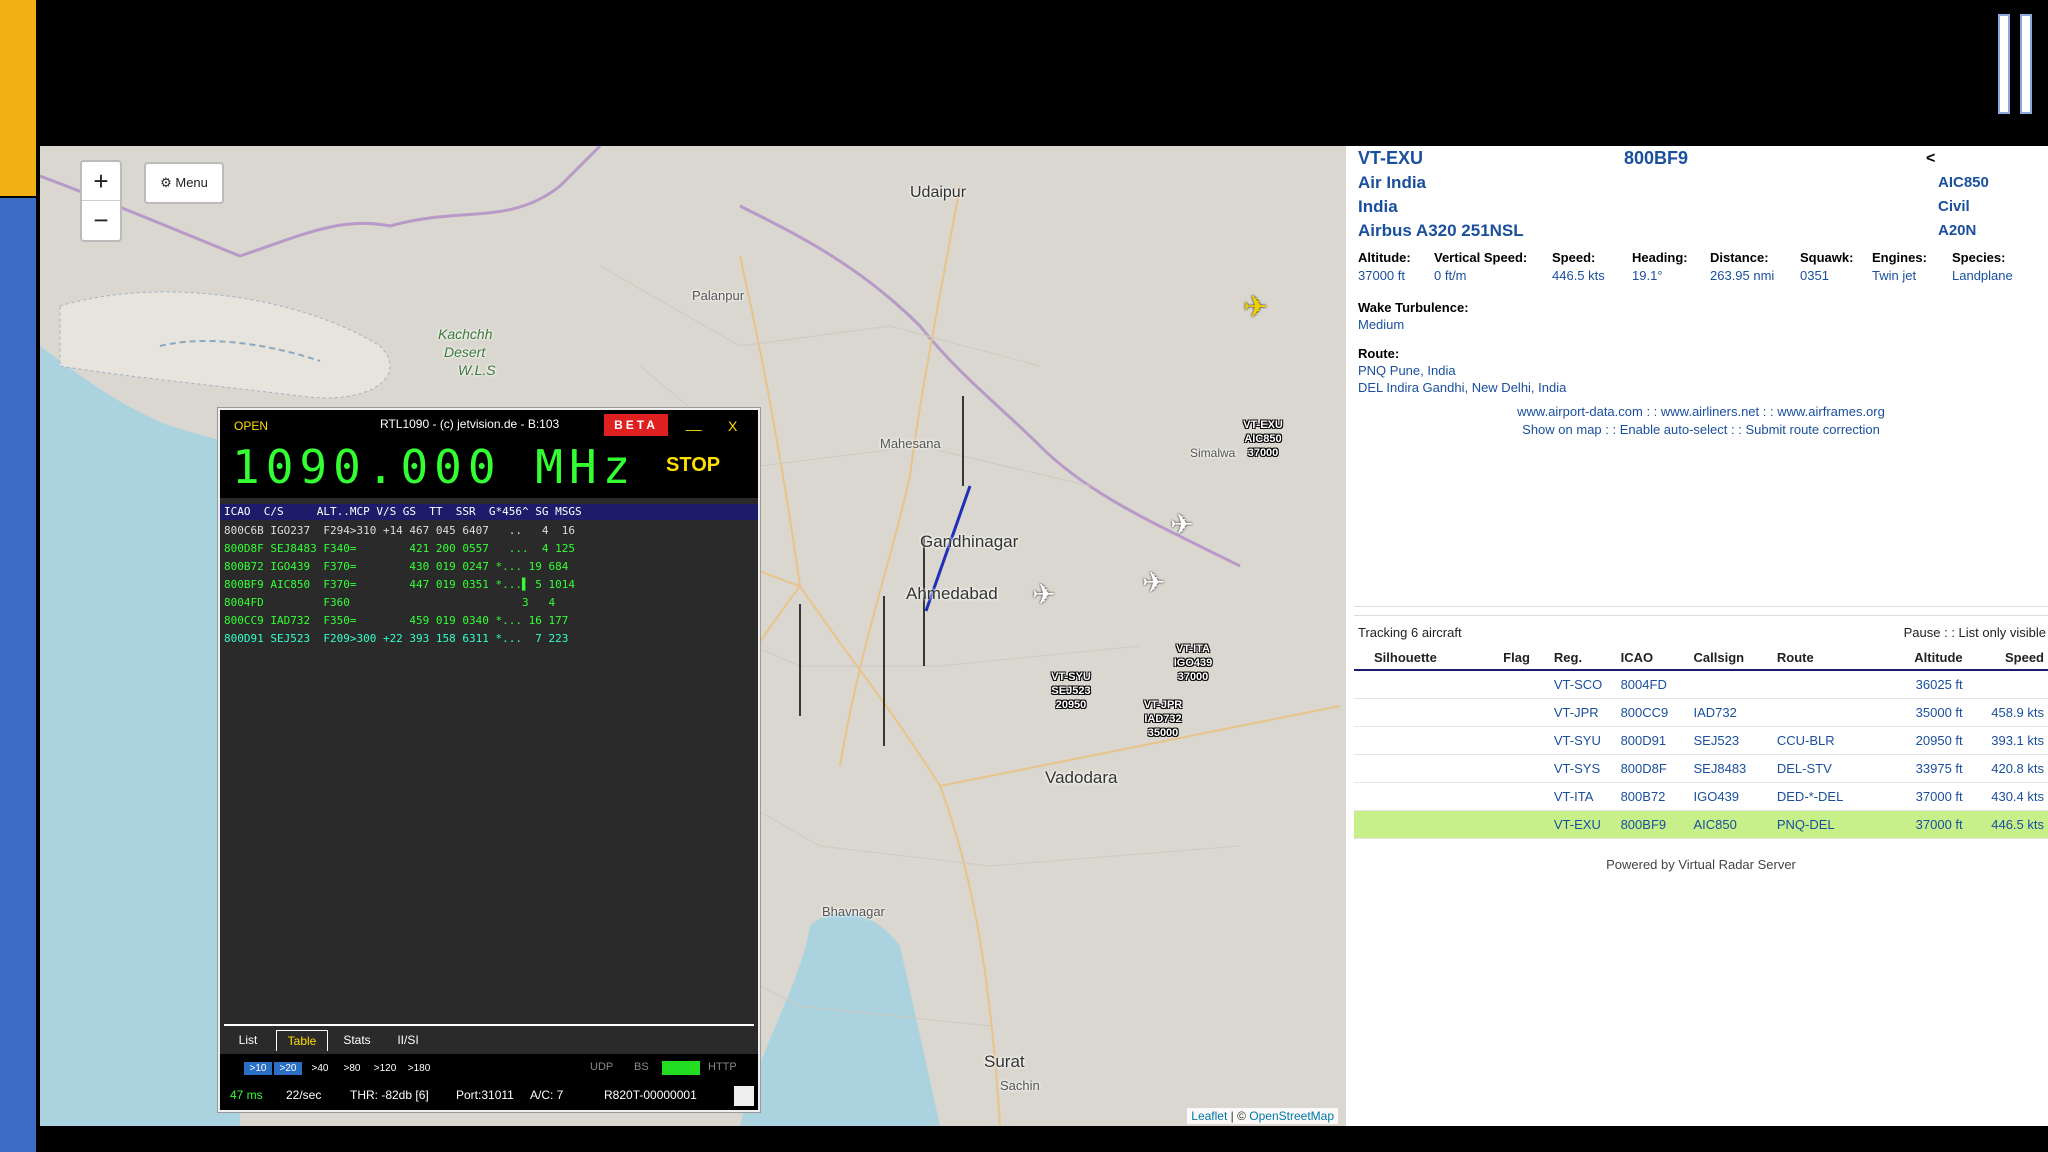  What do you see at coordinates (1701, 429) in the screenshot?
I see `map-action-links: Show on map : : Enable auto-select :` at bounding box center [1701, 429].